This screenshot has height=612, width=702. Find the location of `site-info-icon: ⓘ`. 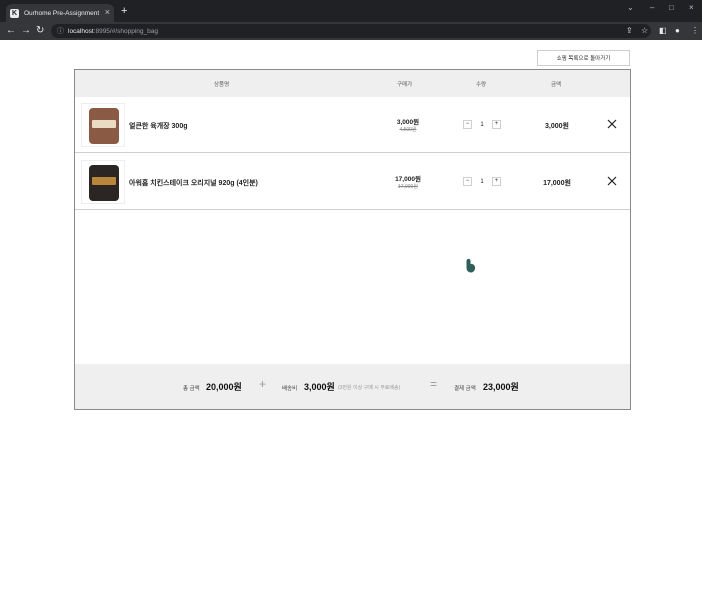

site-info-icon: ⓘ is located at coordinates (60, 31).